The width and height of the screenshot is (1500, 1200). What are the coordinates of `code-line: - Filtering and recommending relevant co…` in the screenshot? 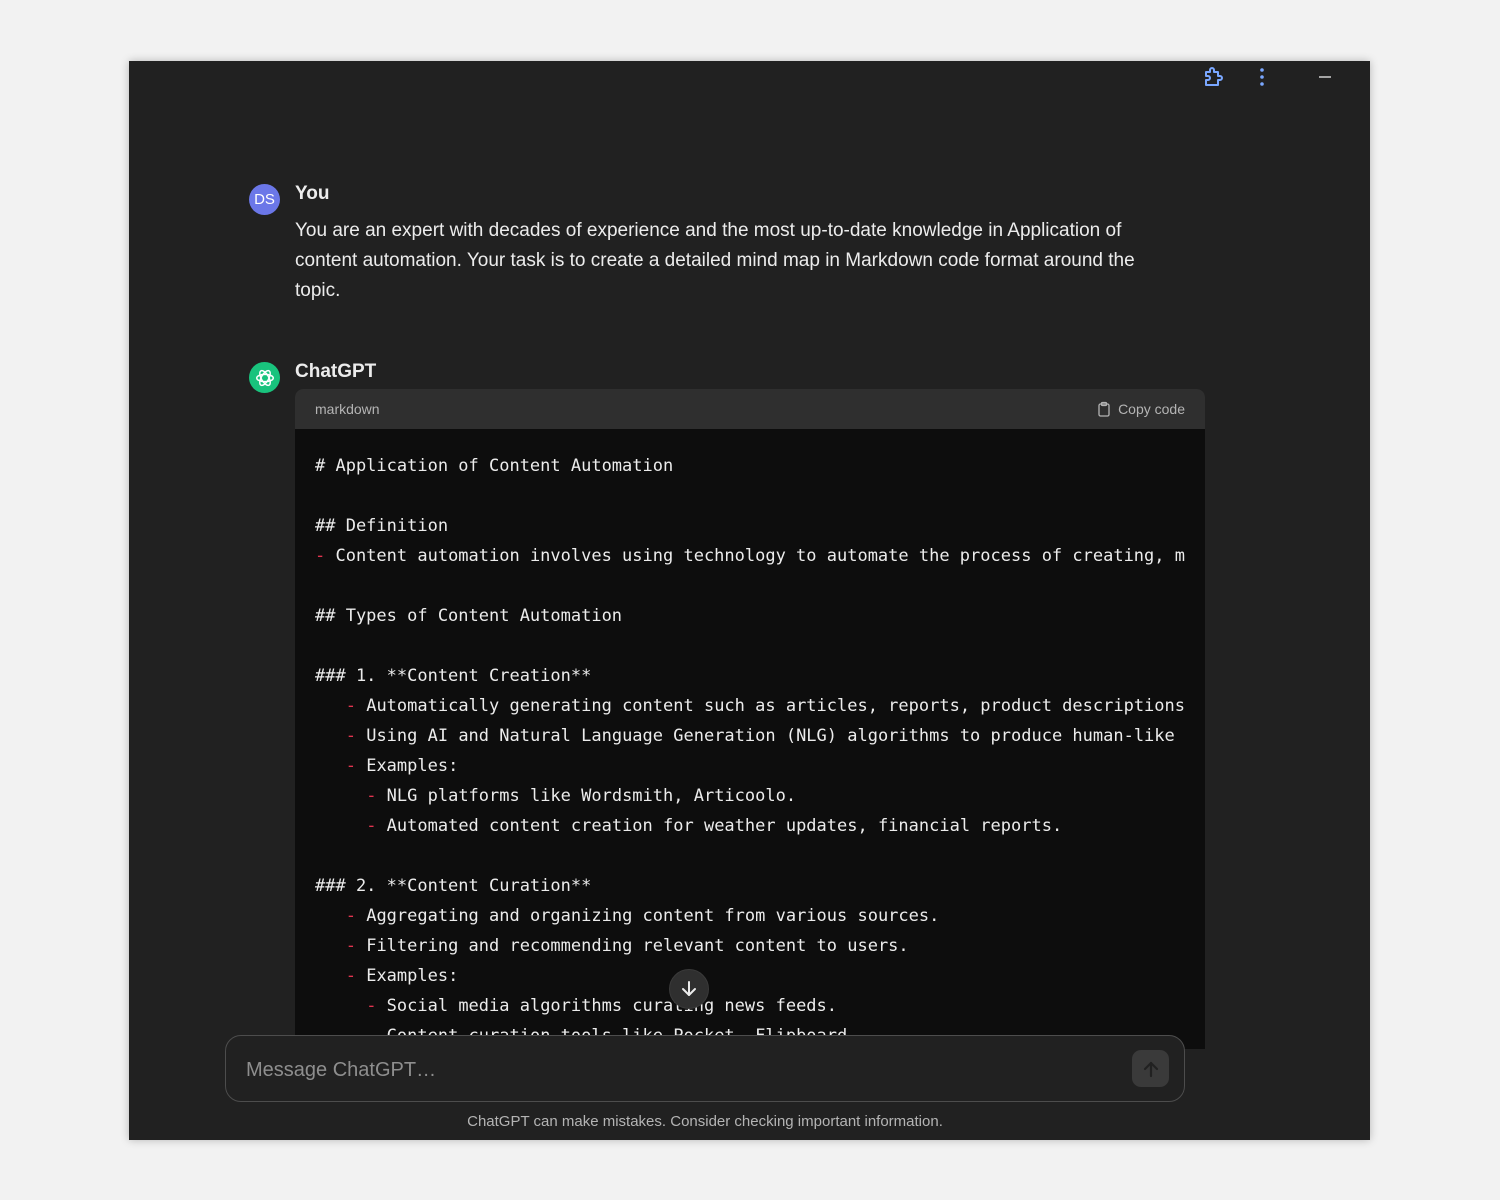 It's located at (750, 946).